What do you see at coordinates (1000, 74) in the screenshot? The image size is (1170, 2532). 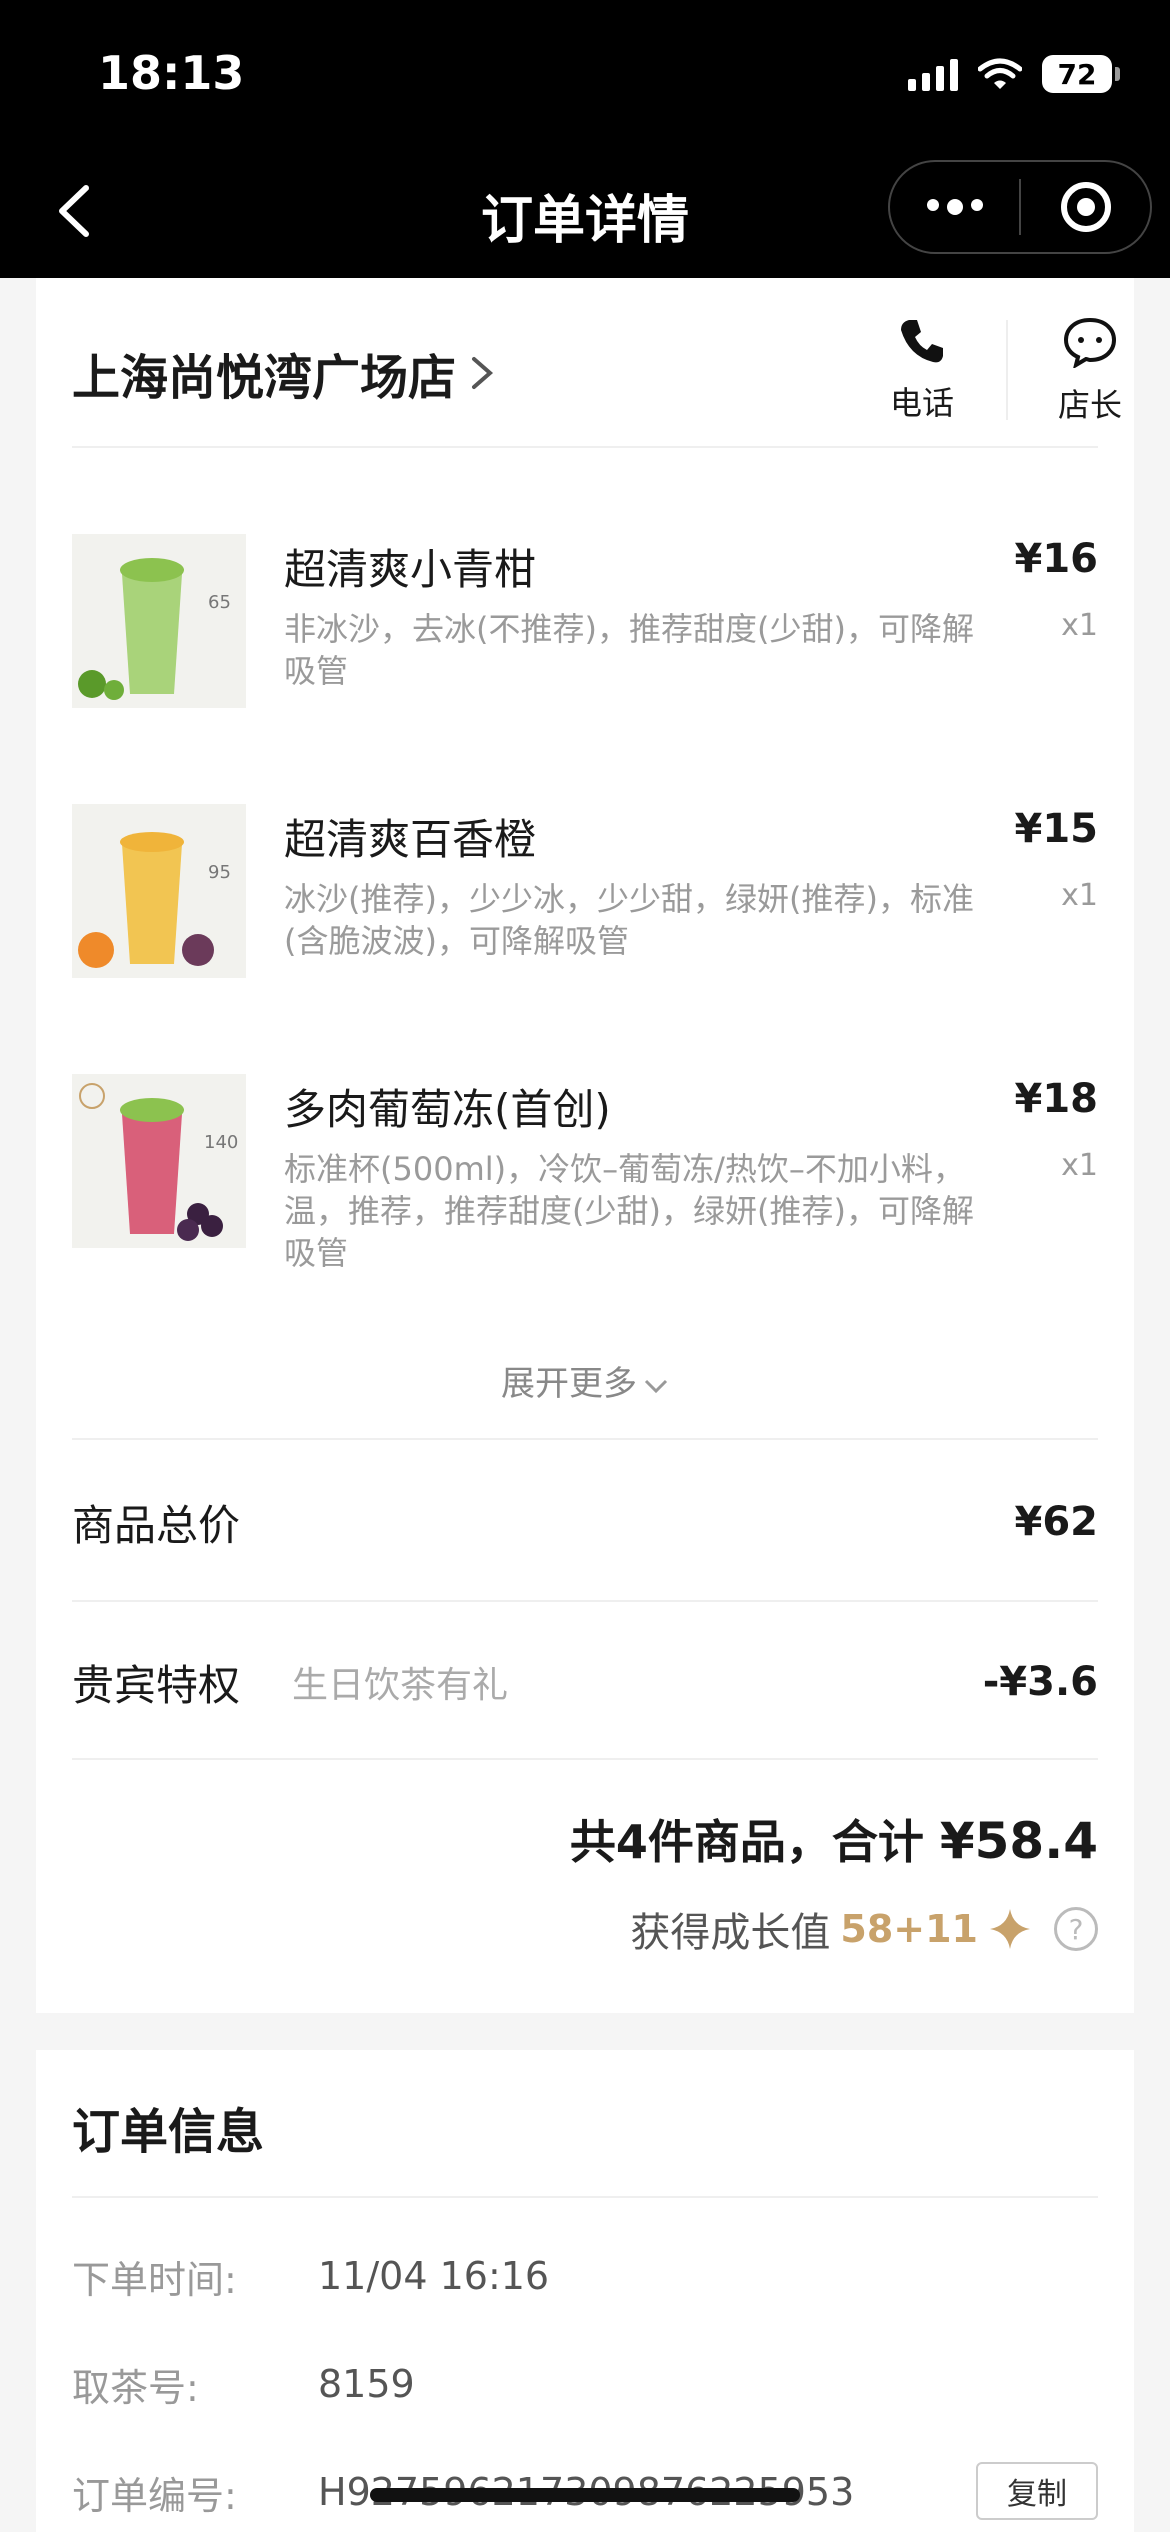 I see `wifi-icon` at bounding box center [1000, 74].